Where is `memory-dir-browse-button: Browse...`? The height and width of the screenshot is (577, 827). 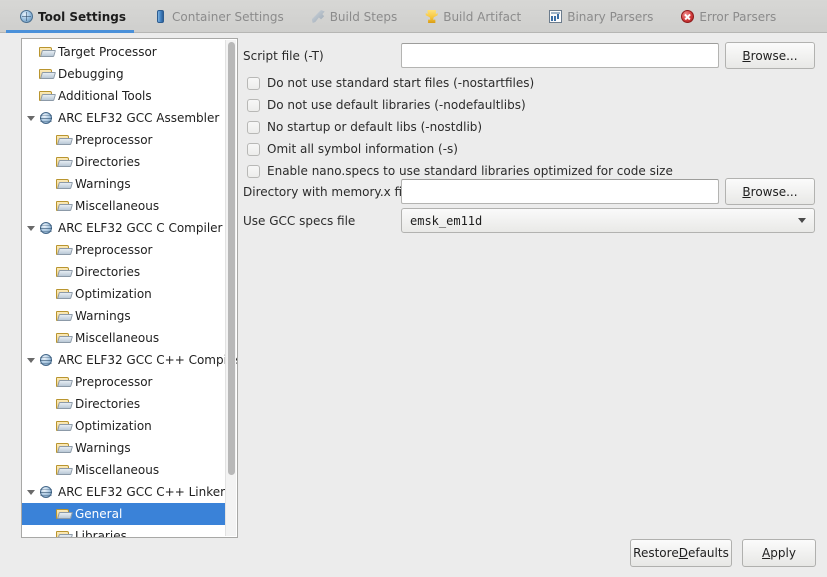 memory-dir-browse-button: Browse... is located at coordinates (770, 191).